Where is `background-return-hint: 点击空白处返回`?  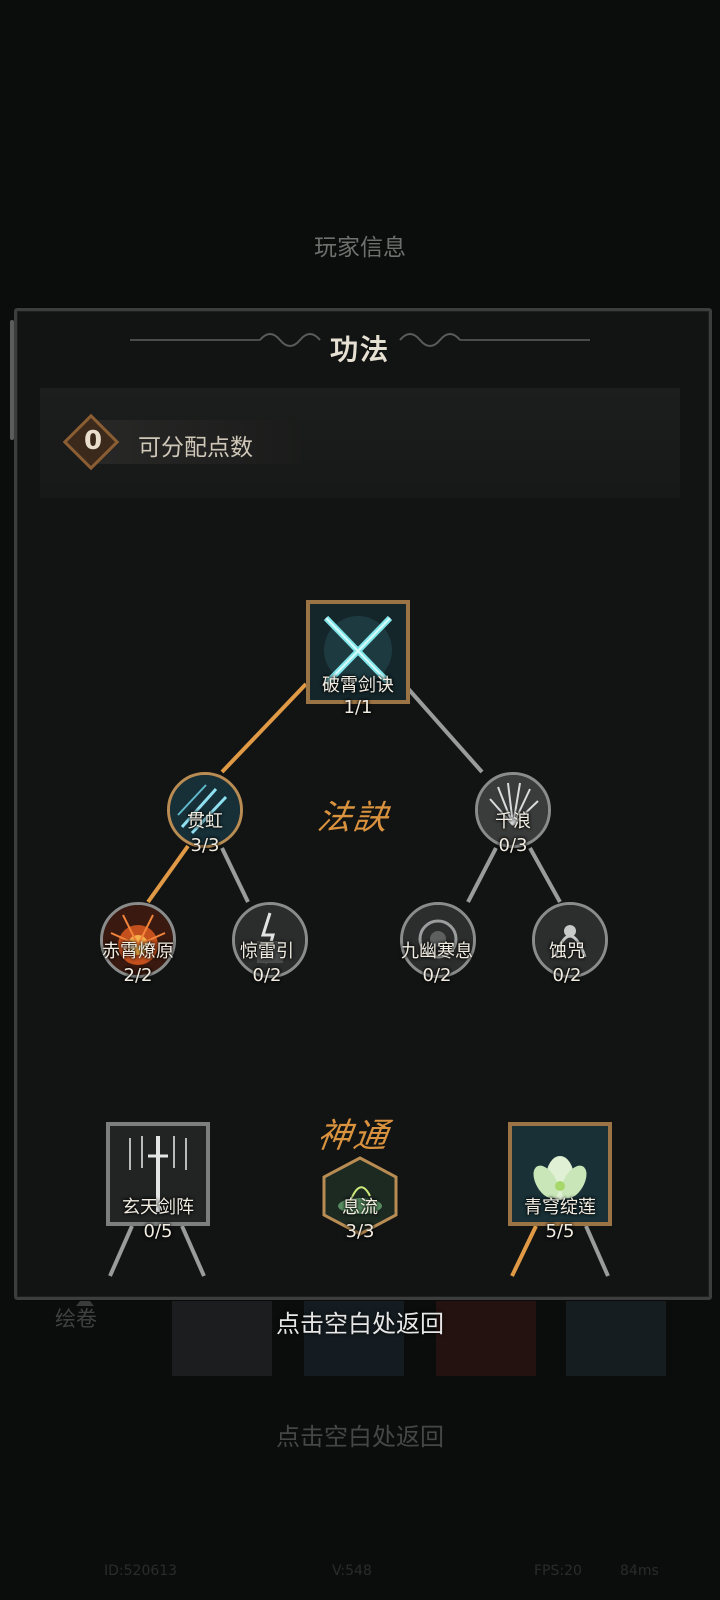
background-return-hint: 点击空白处返回 is located at coordinates (360, 1437).